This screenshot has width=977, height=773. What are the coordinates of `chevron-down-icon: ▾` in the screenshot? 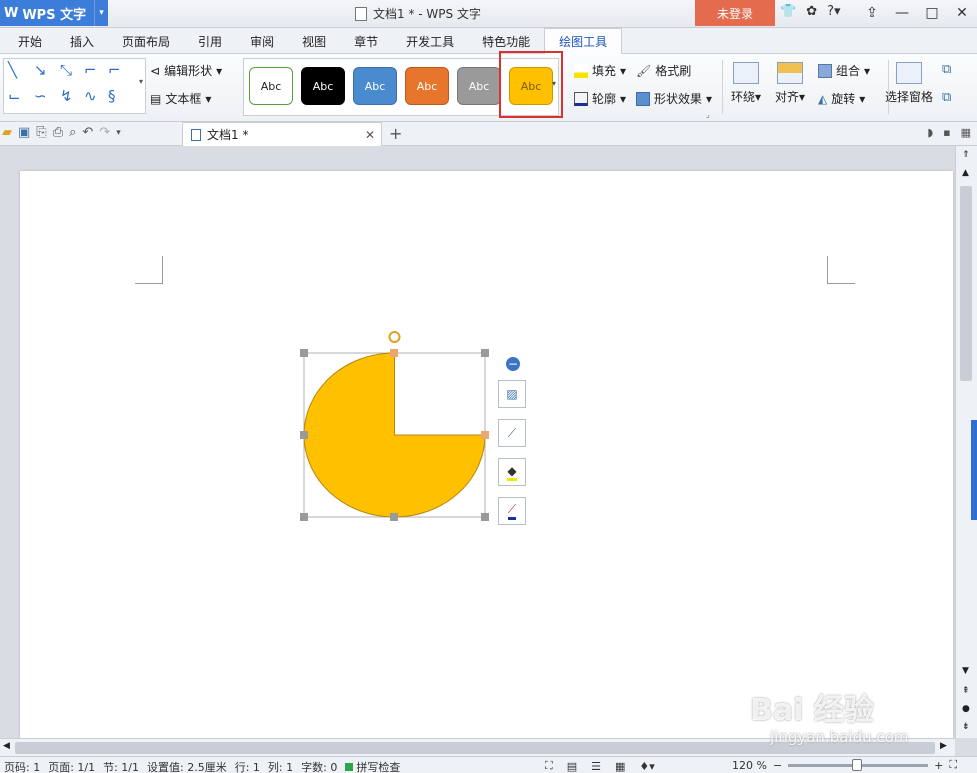 It's located at (101, 13).